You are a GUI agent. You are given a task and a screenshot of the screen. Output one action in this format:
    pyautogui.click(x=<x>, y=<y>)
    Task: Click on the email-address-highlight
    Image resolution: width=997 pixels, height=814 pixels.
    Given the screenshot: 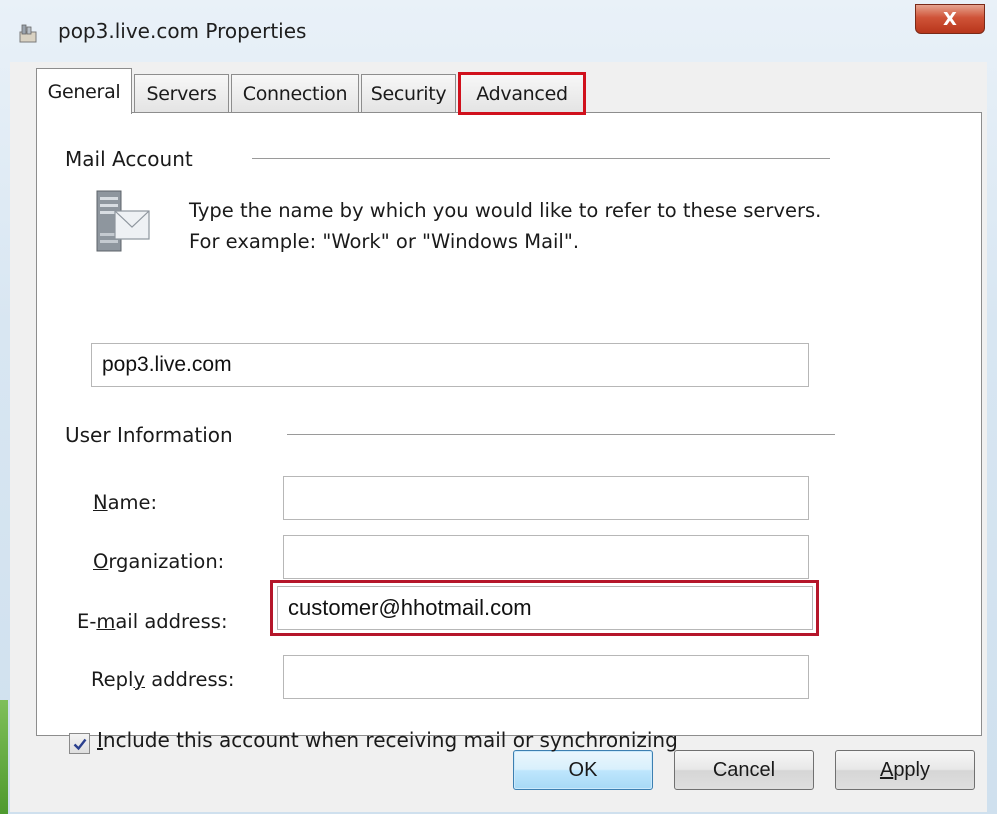 What is the action you would take?
    pyautogui.click(x=544, y=608)
    